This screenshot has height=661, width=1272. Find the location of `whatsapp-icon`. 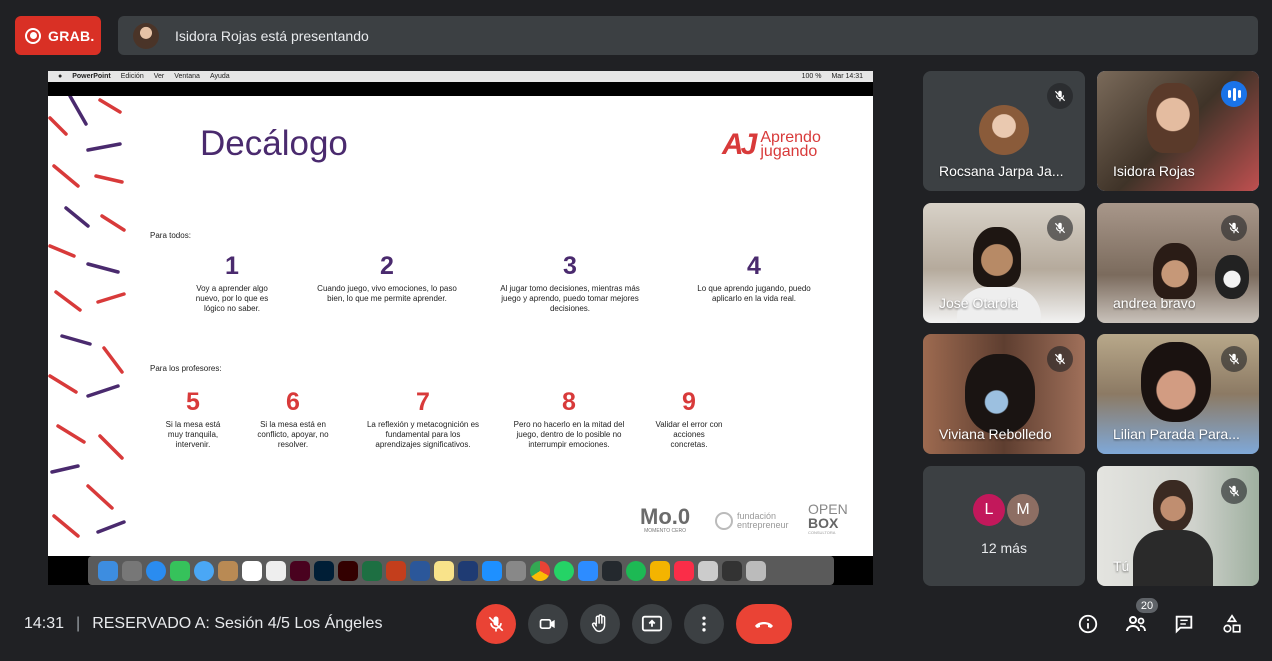

whatsapp-icon is located at coordinates (564, 570).